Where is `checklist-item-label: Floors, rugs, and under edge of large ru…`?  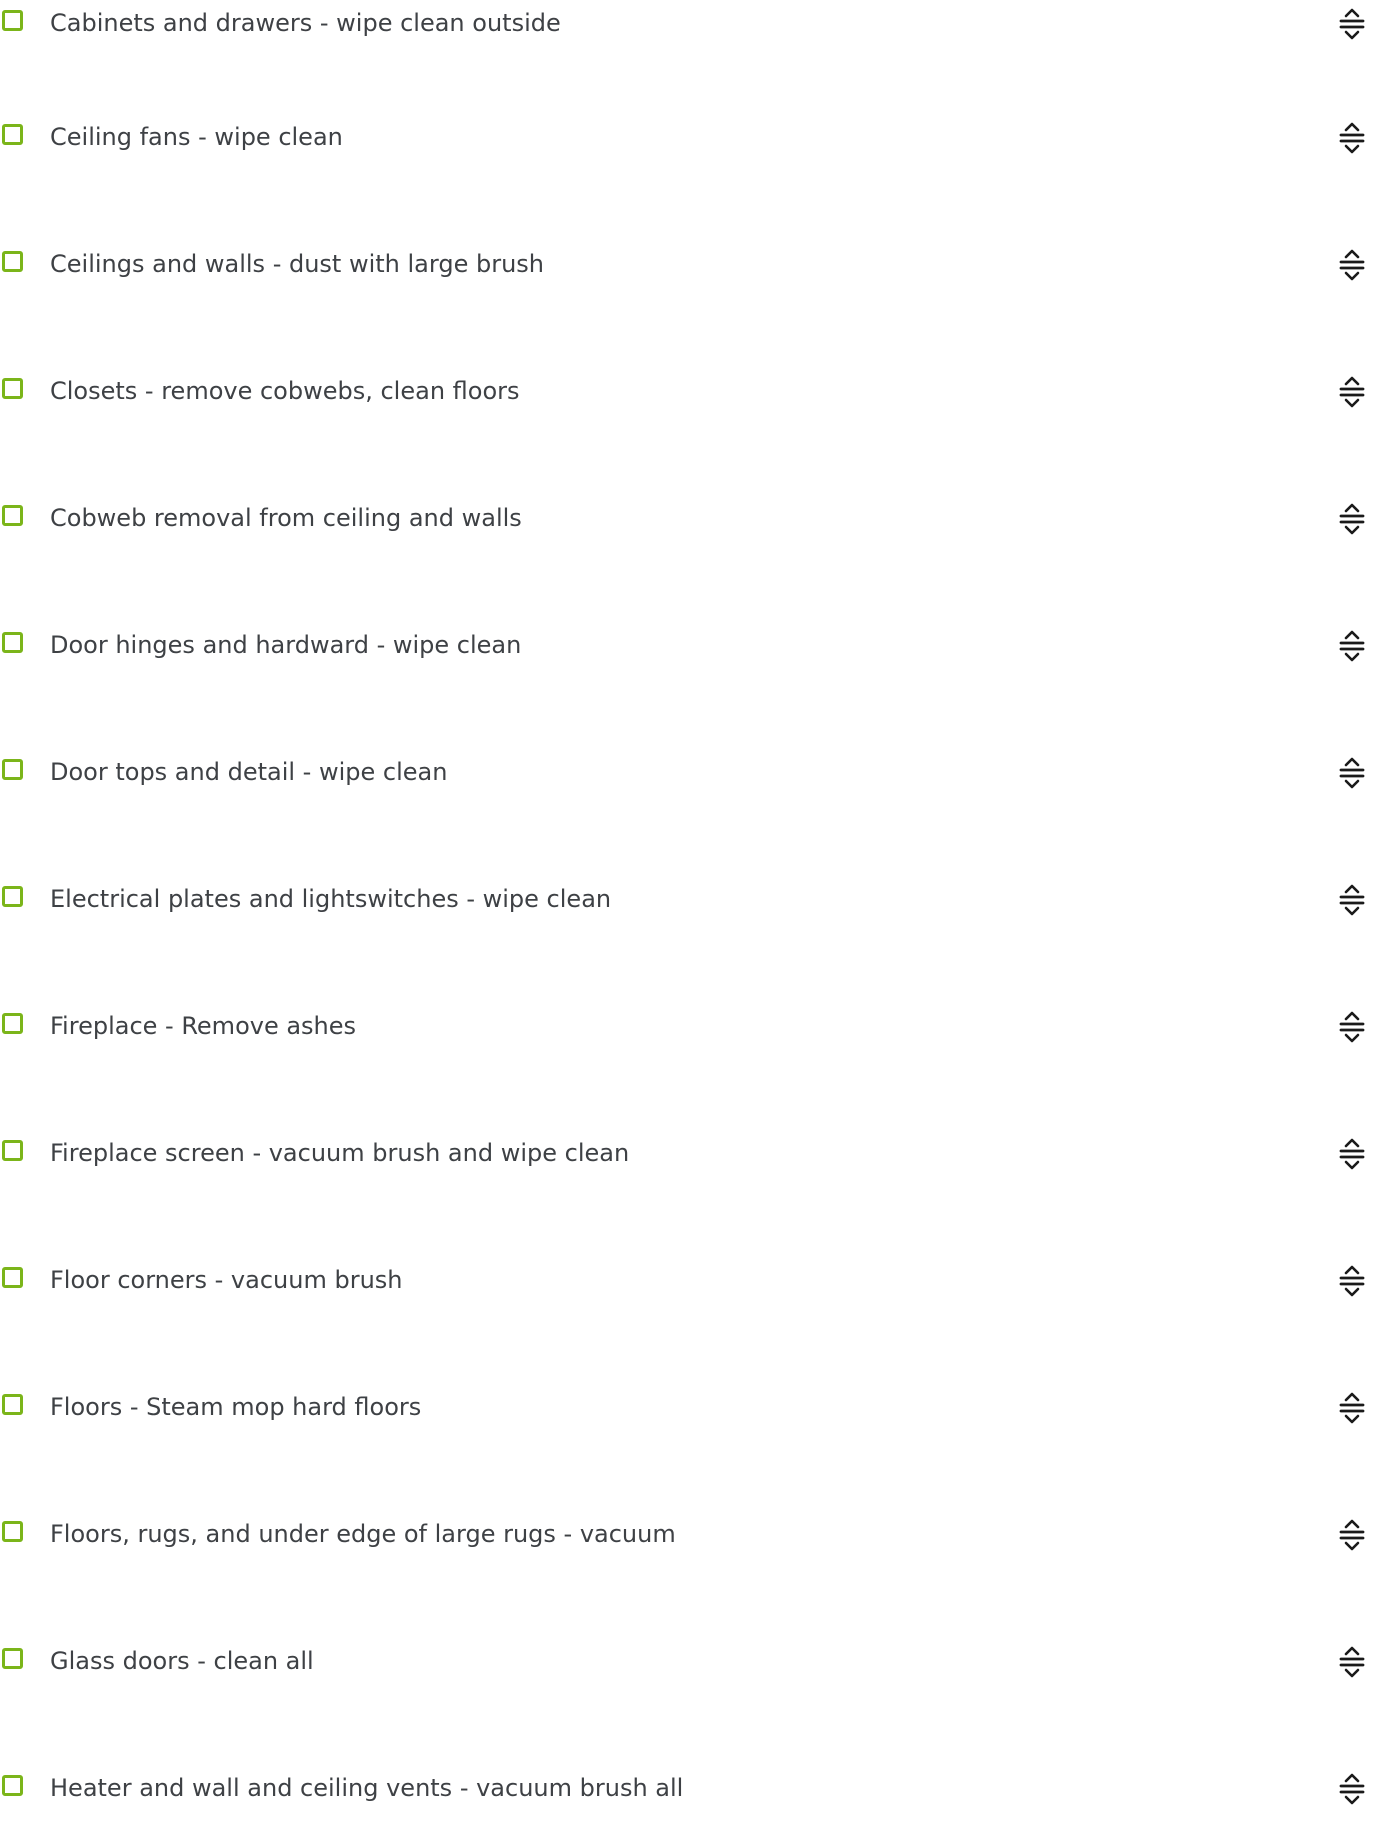
checklist-item-label: Floors, rugs, and under edge of large ru… is located at coordinates (363, 1534).